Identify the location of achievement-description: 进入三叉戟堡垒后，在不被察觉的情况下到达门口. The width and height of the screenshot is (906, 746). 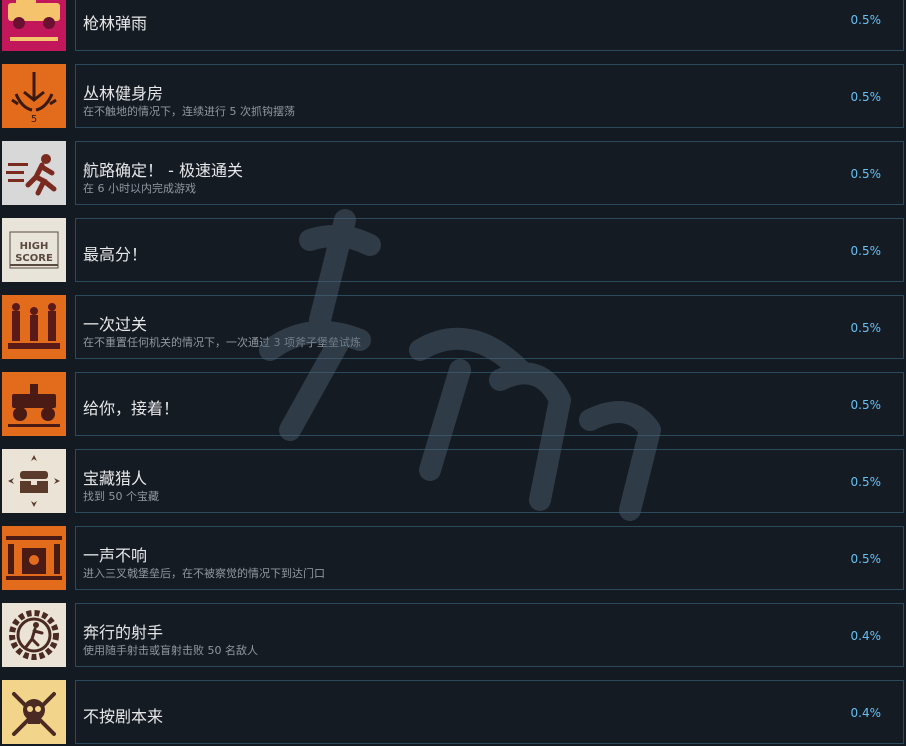
(204, 573).